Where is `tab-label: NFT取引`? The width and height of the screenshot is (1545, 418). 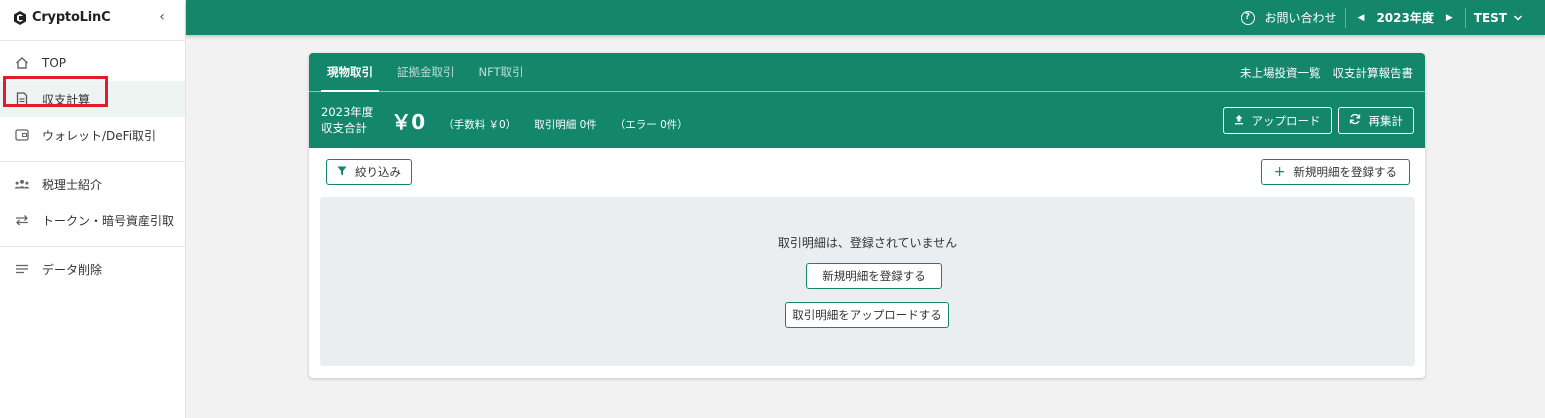
tab-label: NFT取引 is located at coordinates (501, 72).